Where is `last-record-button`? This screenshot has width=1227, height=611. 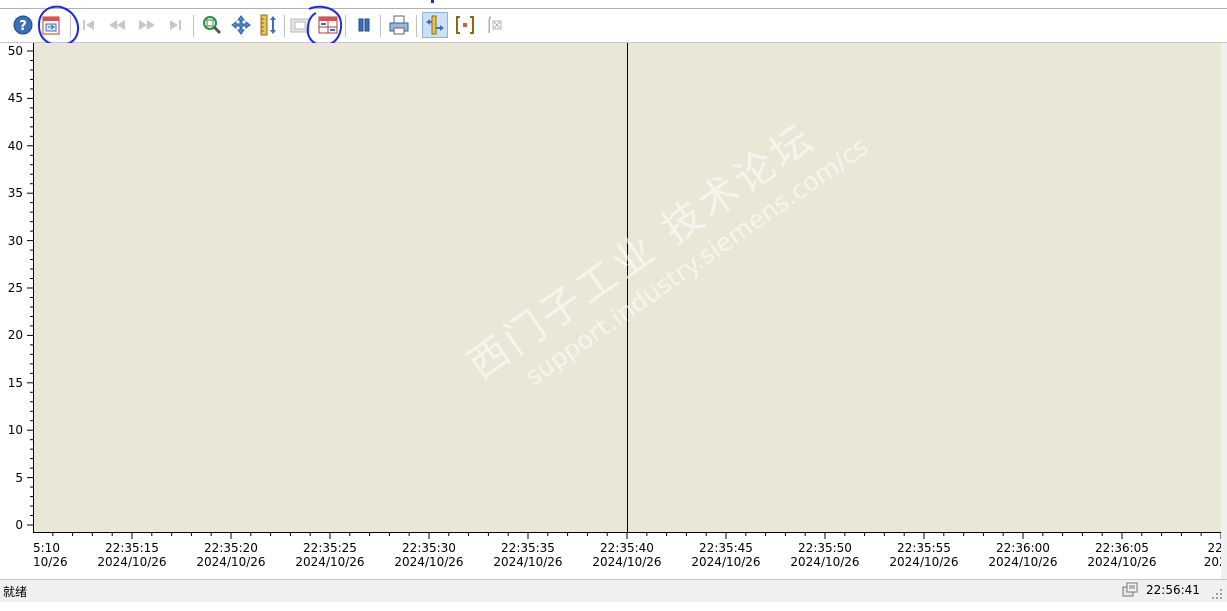 last-record-button is located at coordinates (175, 25).